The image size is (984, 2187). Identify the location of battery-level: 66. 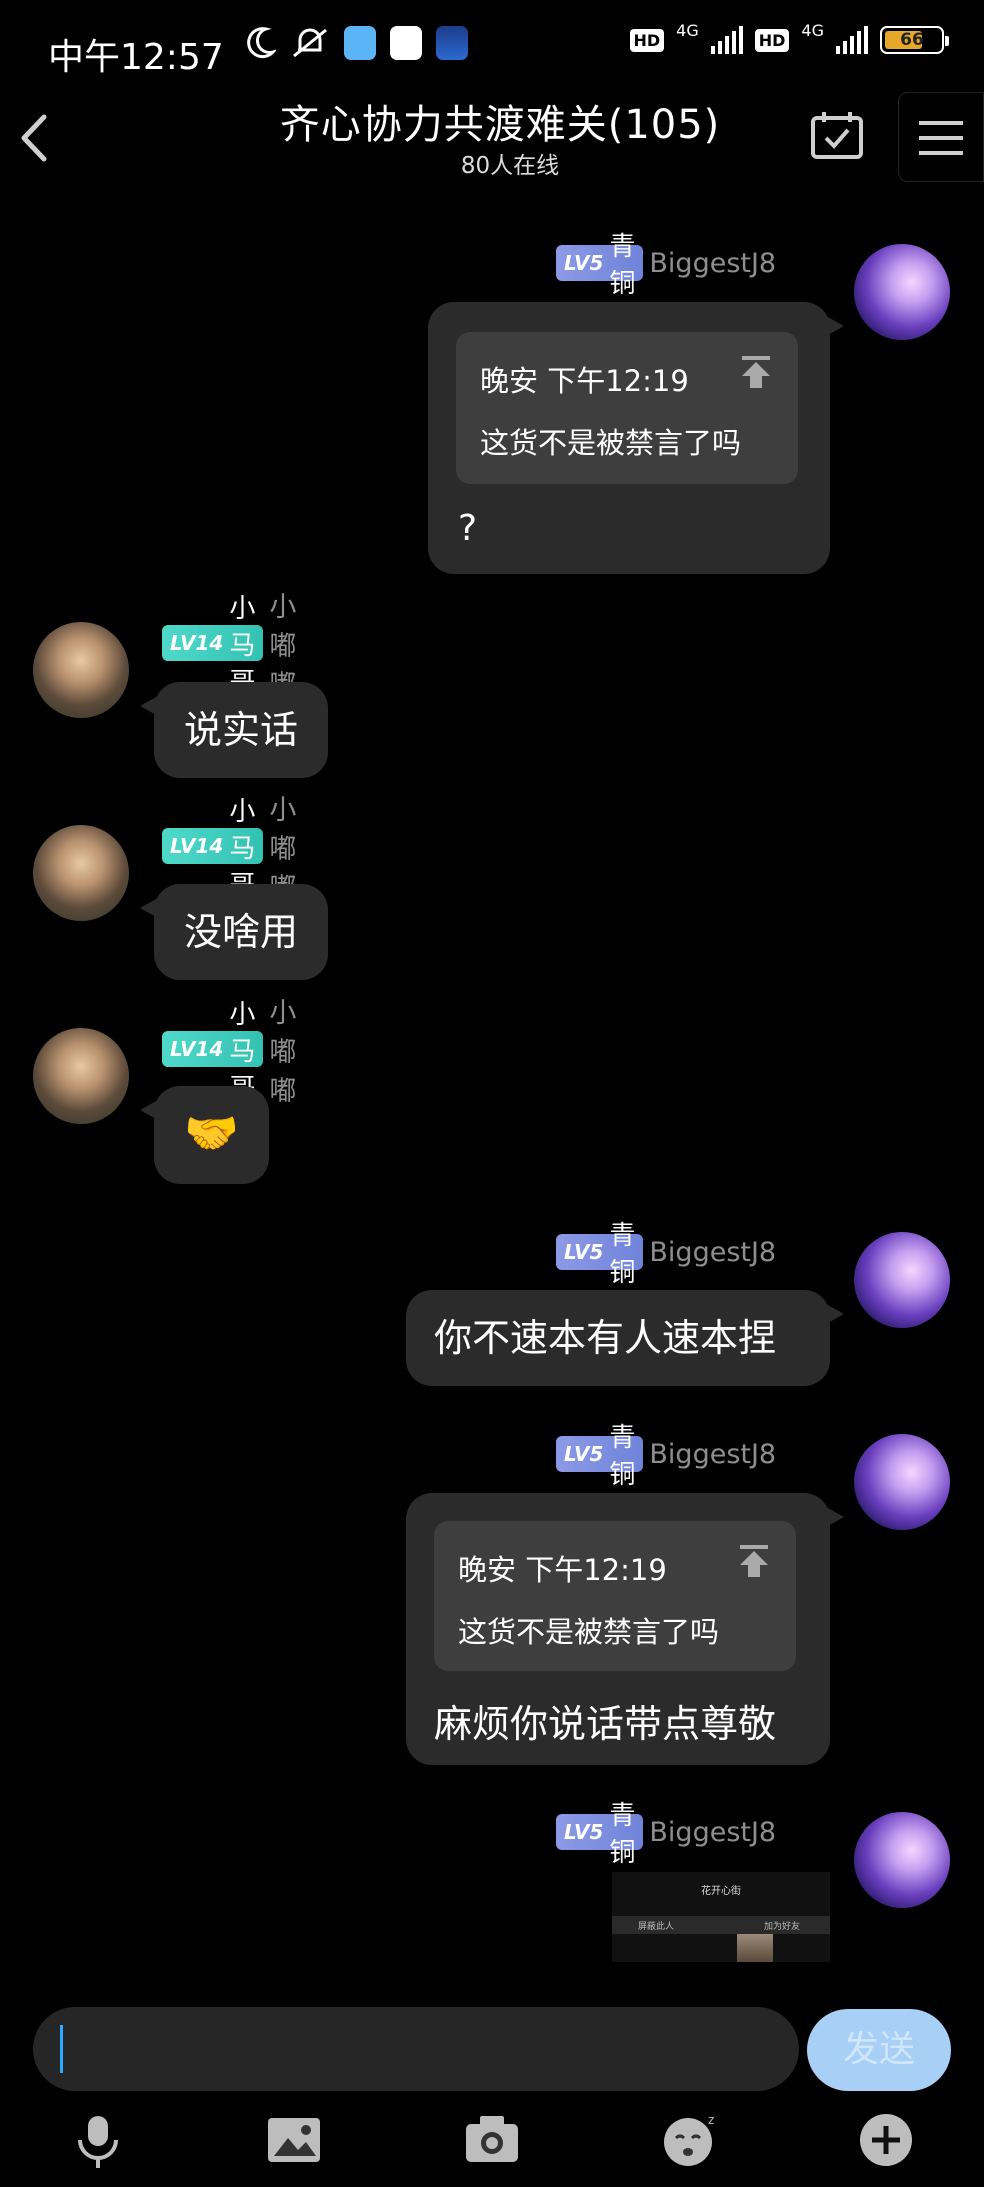
(912, 40).